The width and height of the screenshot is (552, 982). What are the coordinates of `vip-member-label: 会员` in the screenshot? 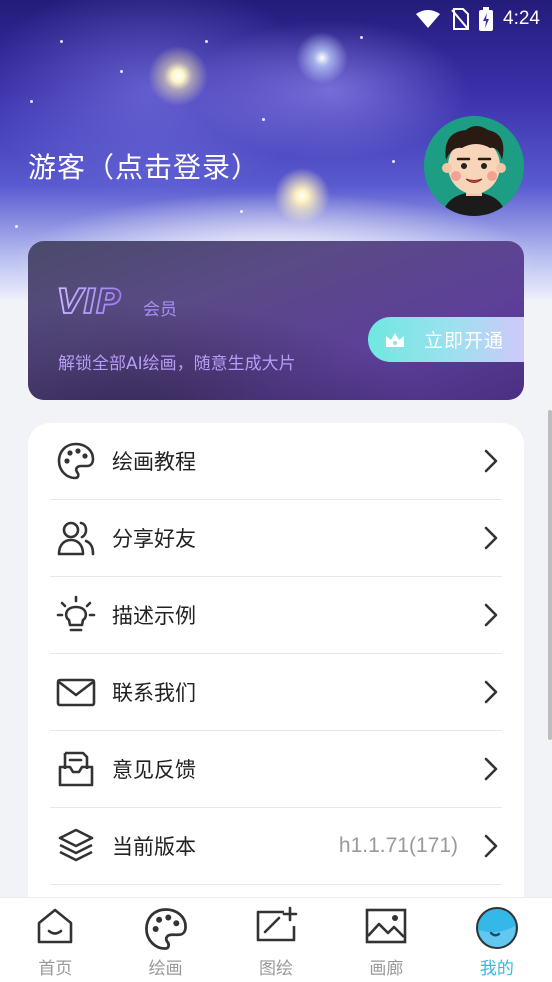 It's located at (160, 310).